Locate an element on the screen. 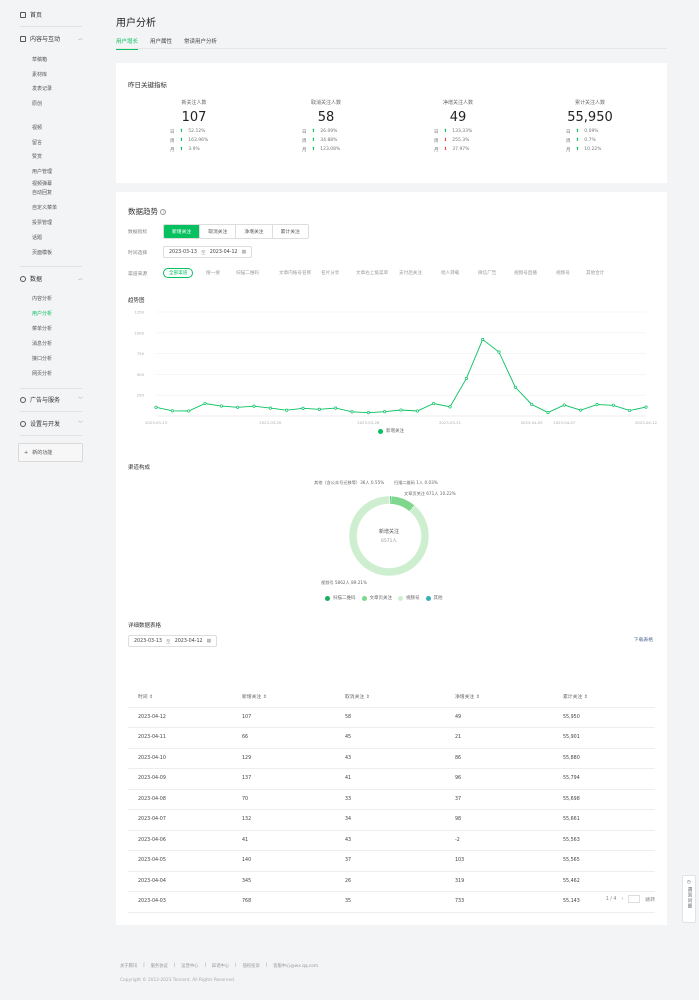  col-header-cancel: 取消关注 ⇕ is located at coordinates (390, 696).